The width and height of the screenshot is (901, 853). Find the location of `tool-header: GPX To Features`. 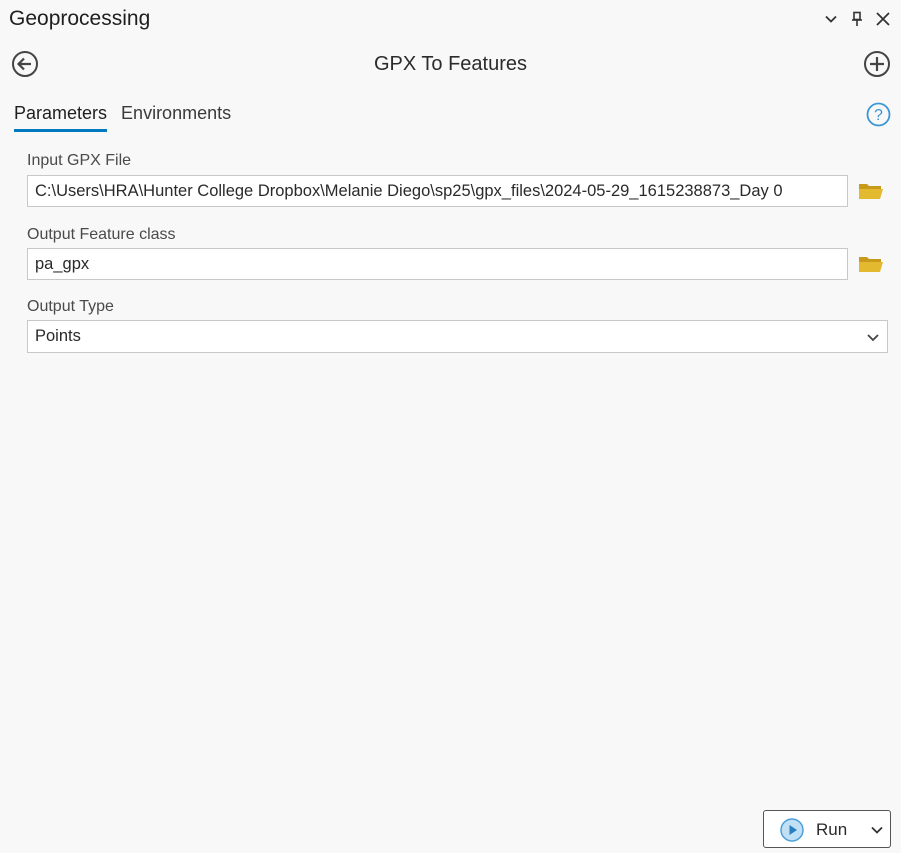

tool-header: GPX To Features is located at coordinates (450, 64).